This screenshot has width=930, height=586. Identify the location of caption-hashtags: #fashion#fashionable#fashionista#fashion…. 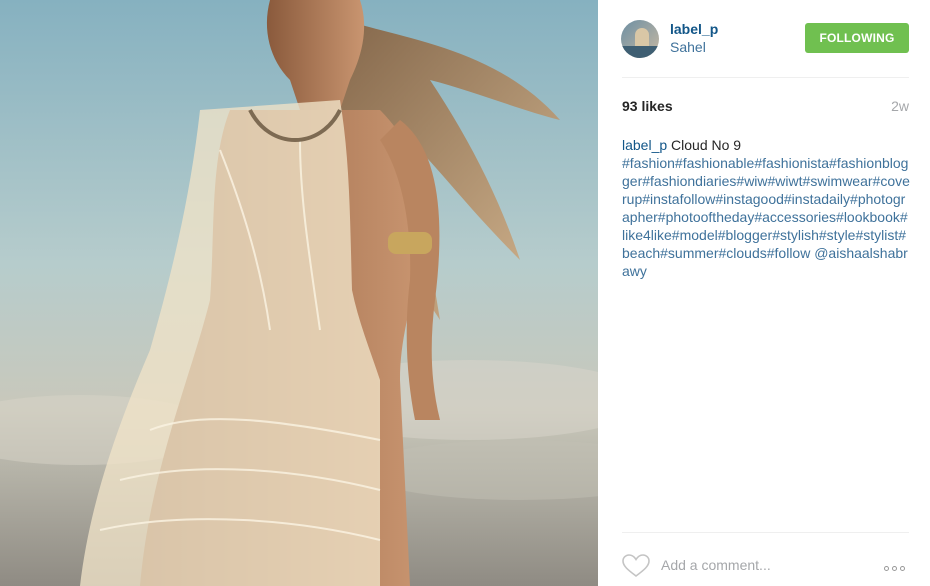
(766, 217).